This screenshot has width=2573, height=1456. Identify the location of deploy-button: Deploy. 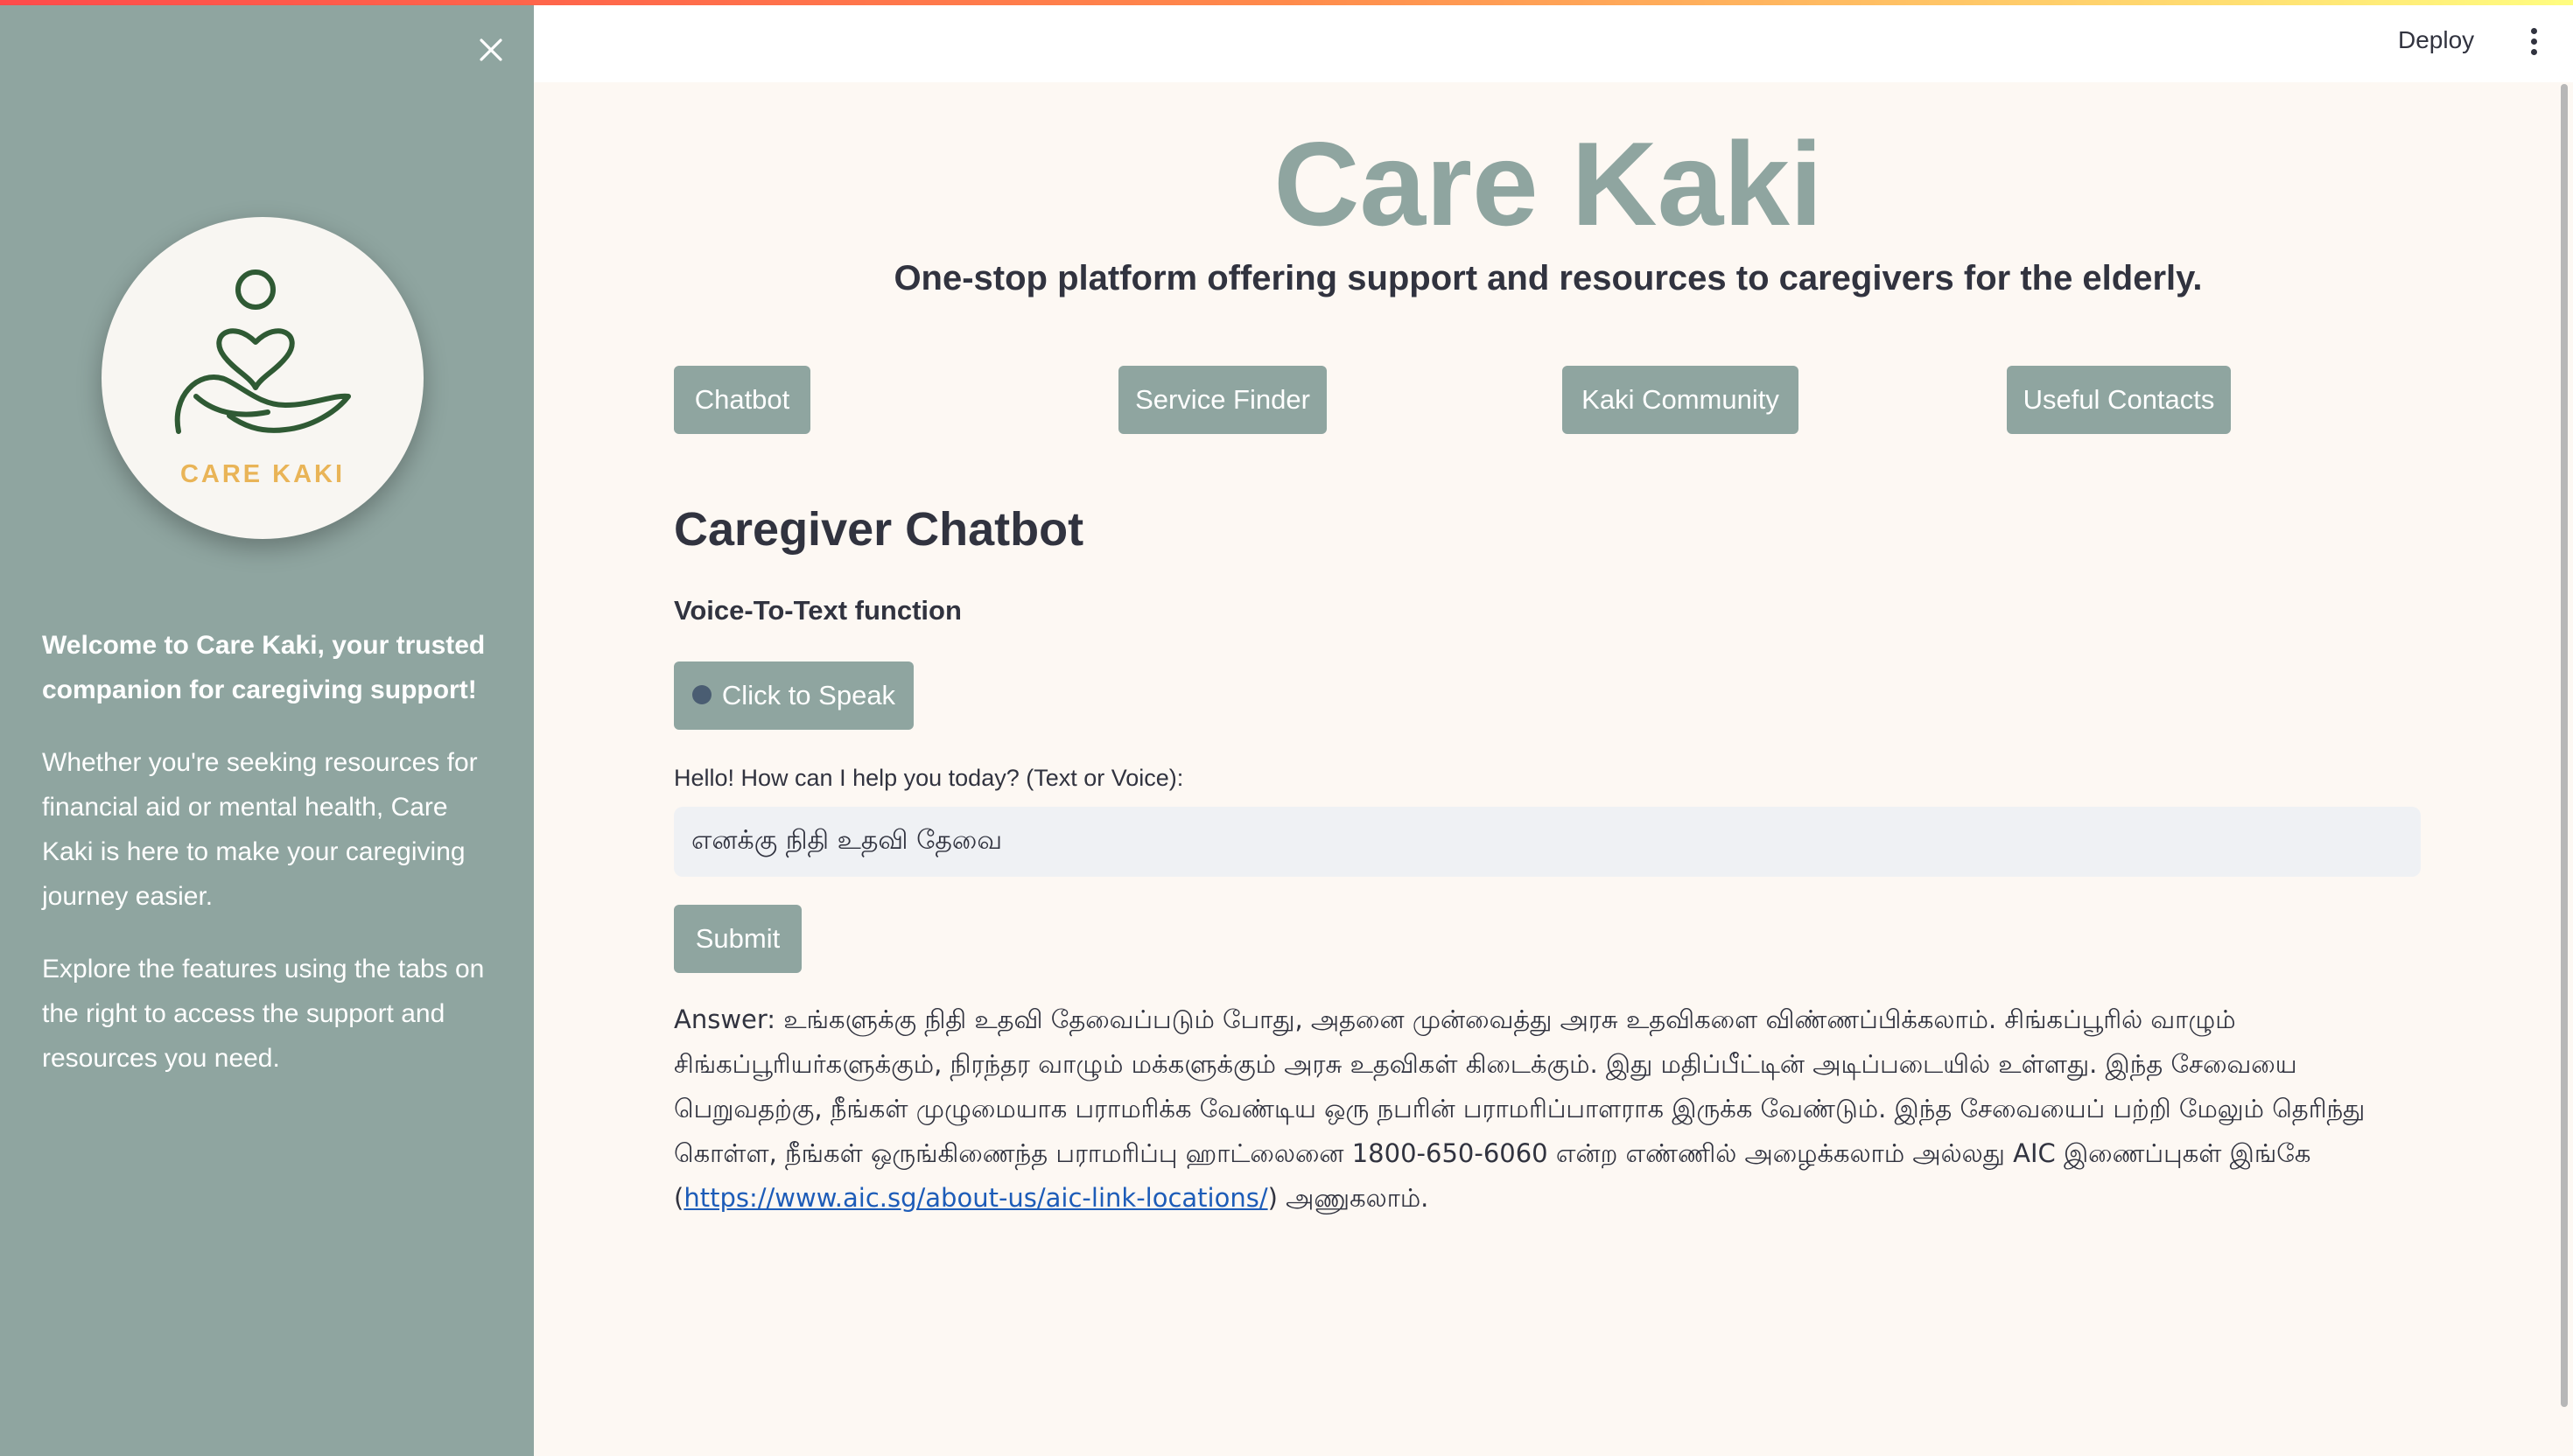
(2436, 40).